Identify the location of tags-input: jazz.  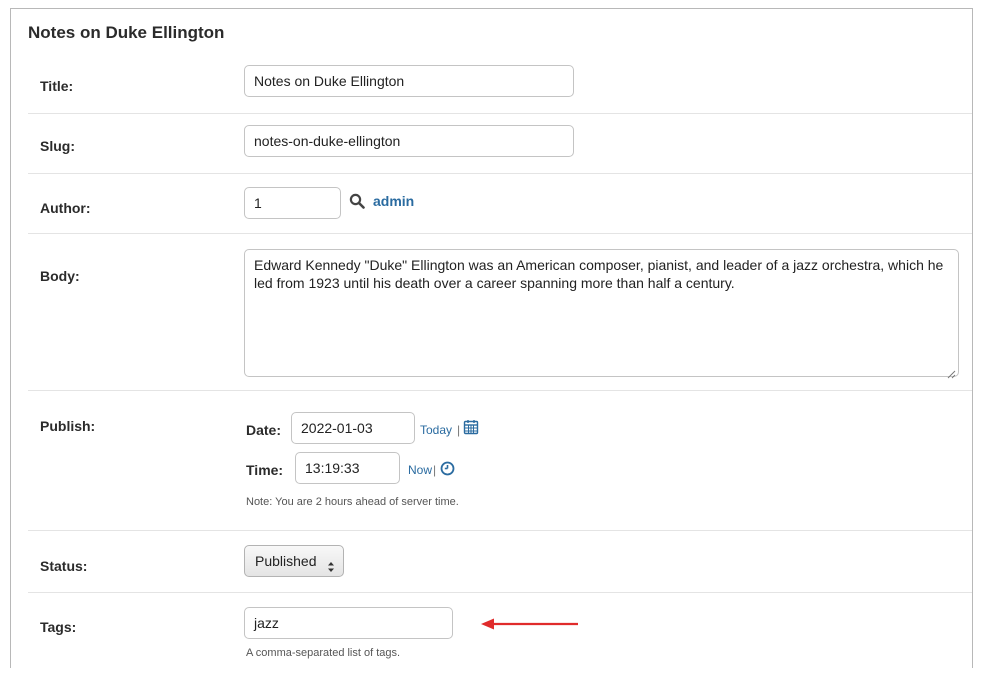
(348, 623).